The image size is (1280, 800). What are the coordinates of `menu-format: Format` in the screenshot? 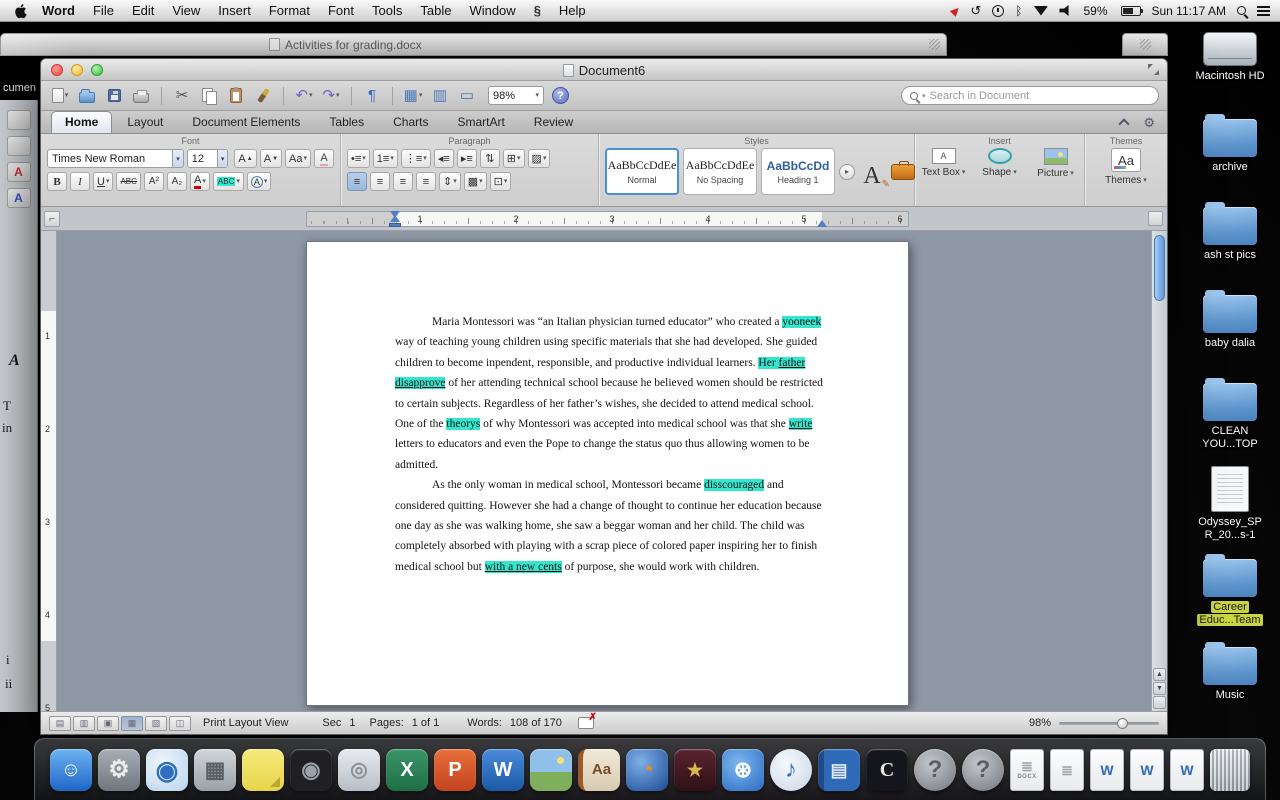 It's located at (289, 10).